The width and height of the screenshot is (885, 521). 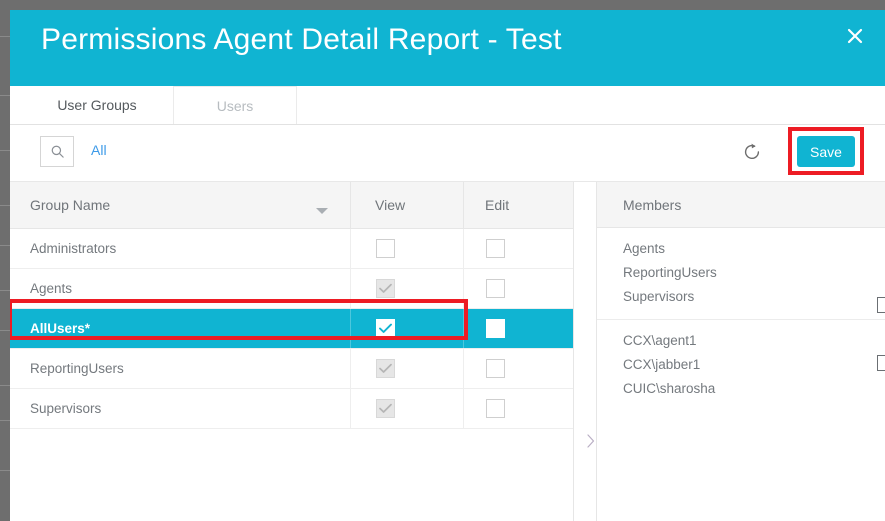 What do you see at coordinates (669, 388) in the screenshot?
I see `list-item: CUIC\sharosha` at bounding box center [669, 388].